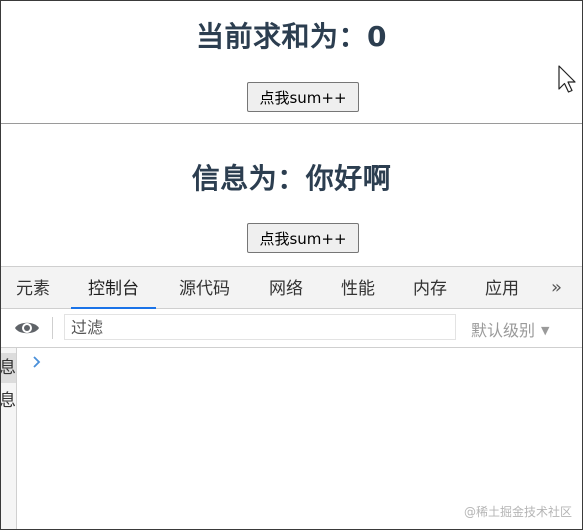 The width and height of the screenshot is (583, 530). What do you see at coordinates (286, 287) in the screenshot?
I see `tab-network: 网络` at bounding box center [286, 287].